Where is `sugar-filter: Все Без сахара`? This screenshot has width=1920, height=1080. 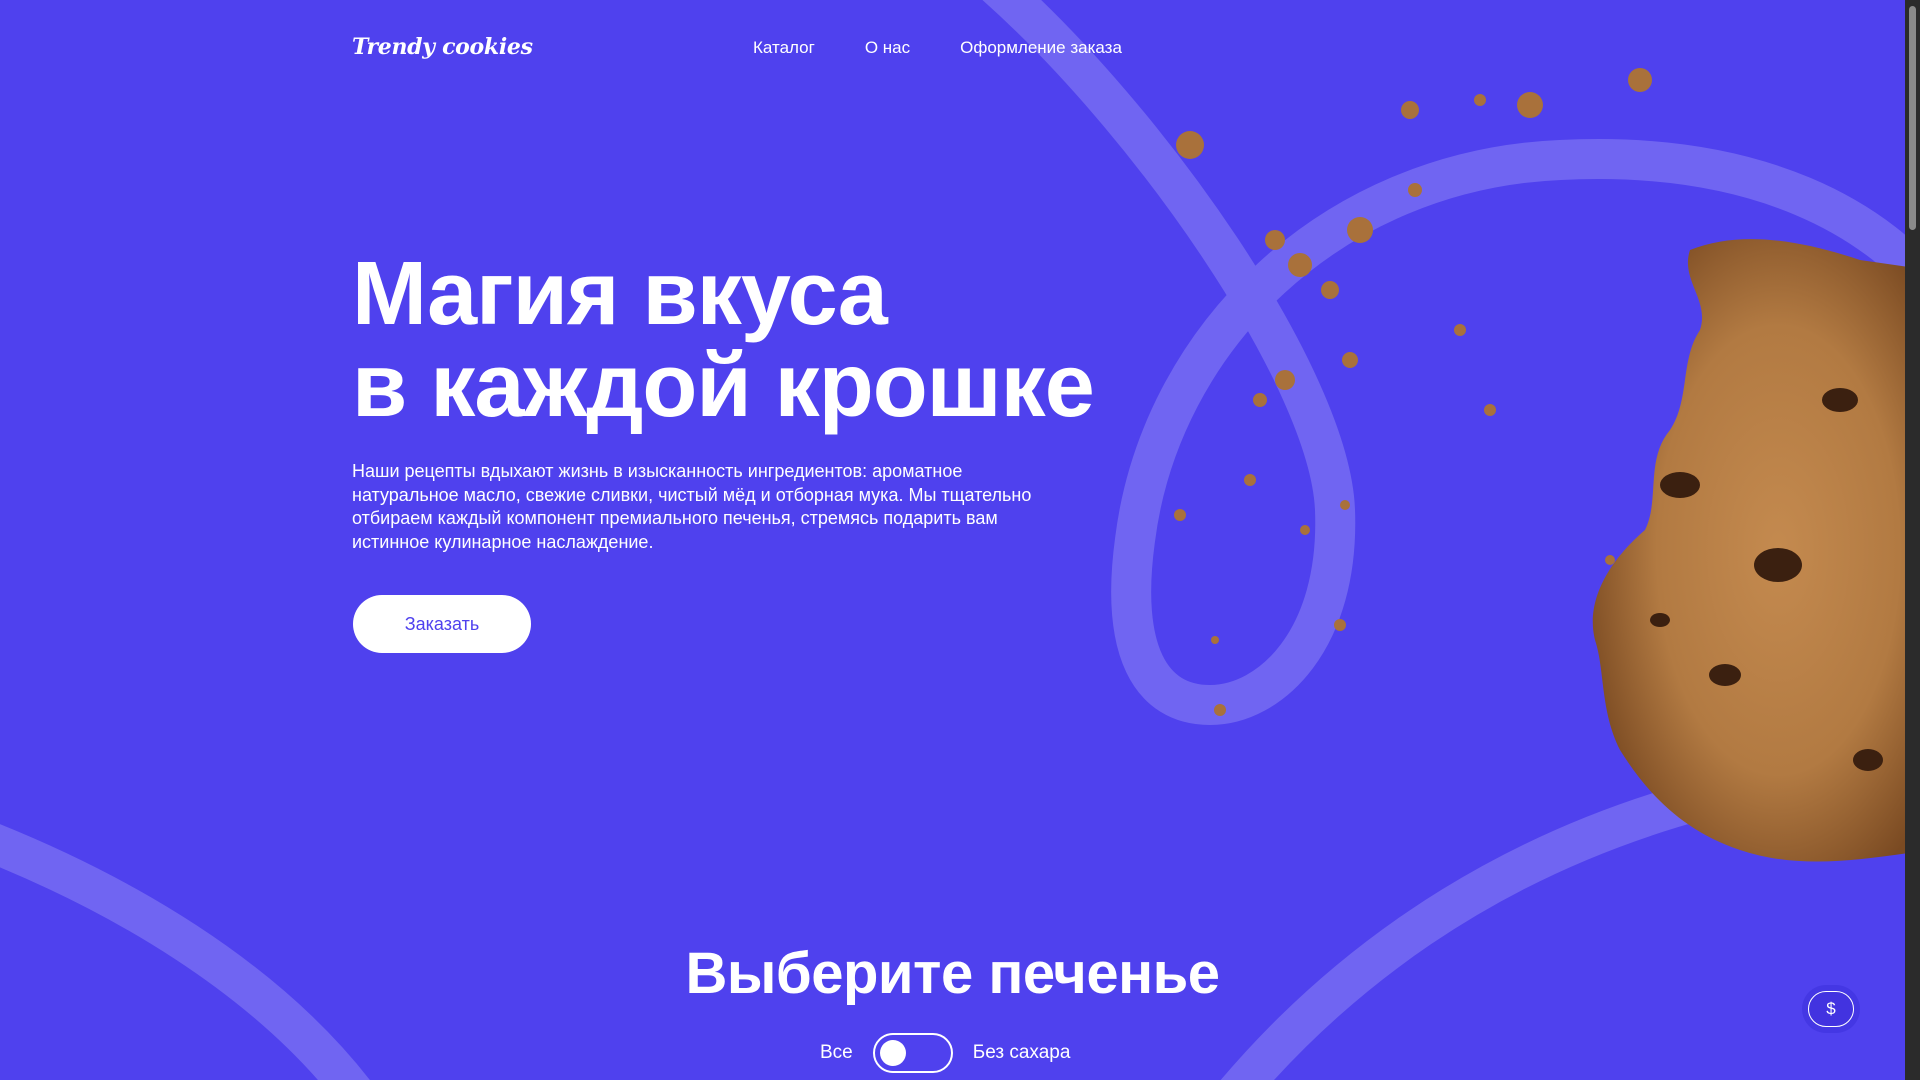 sugar-filter: Все Без сахара is located at coordinates (945, 1053).